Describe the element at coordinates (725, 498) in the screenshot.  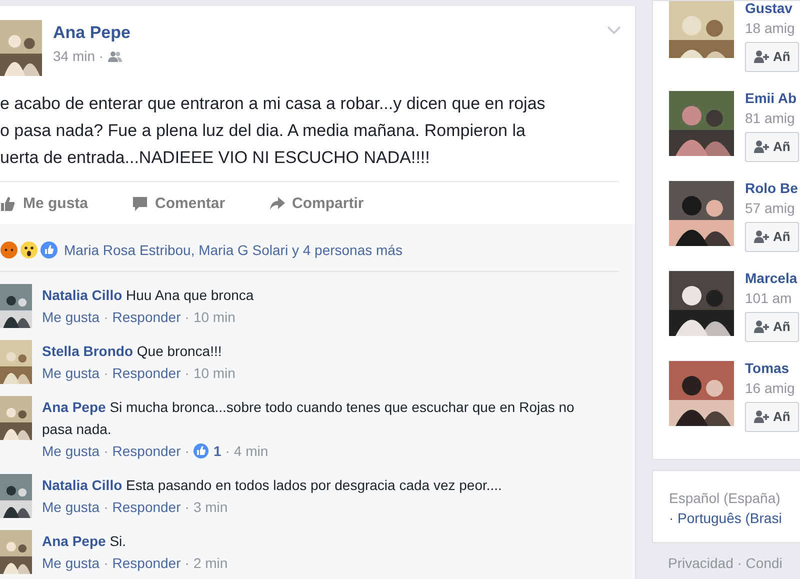
I see `current-language: Español (España)` at that location.